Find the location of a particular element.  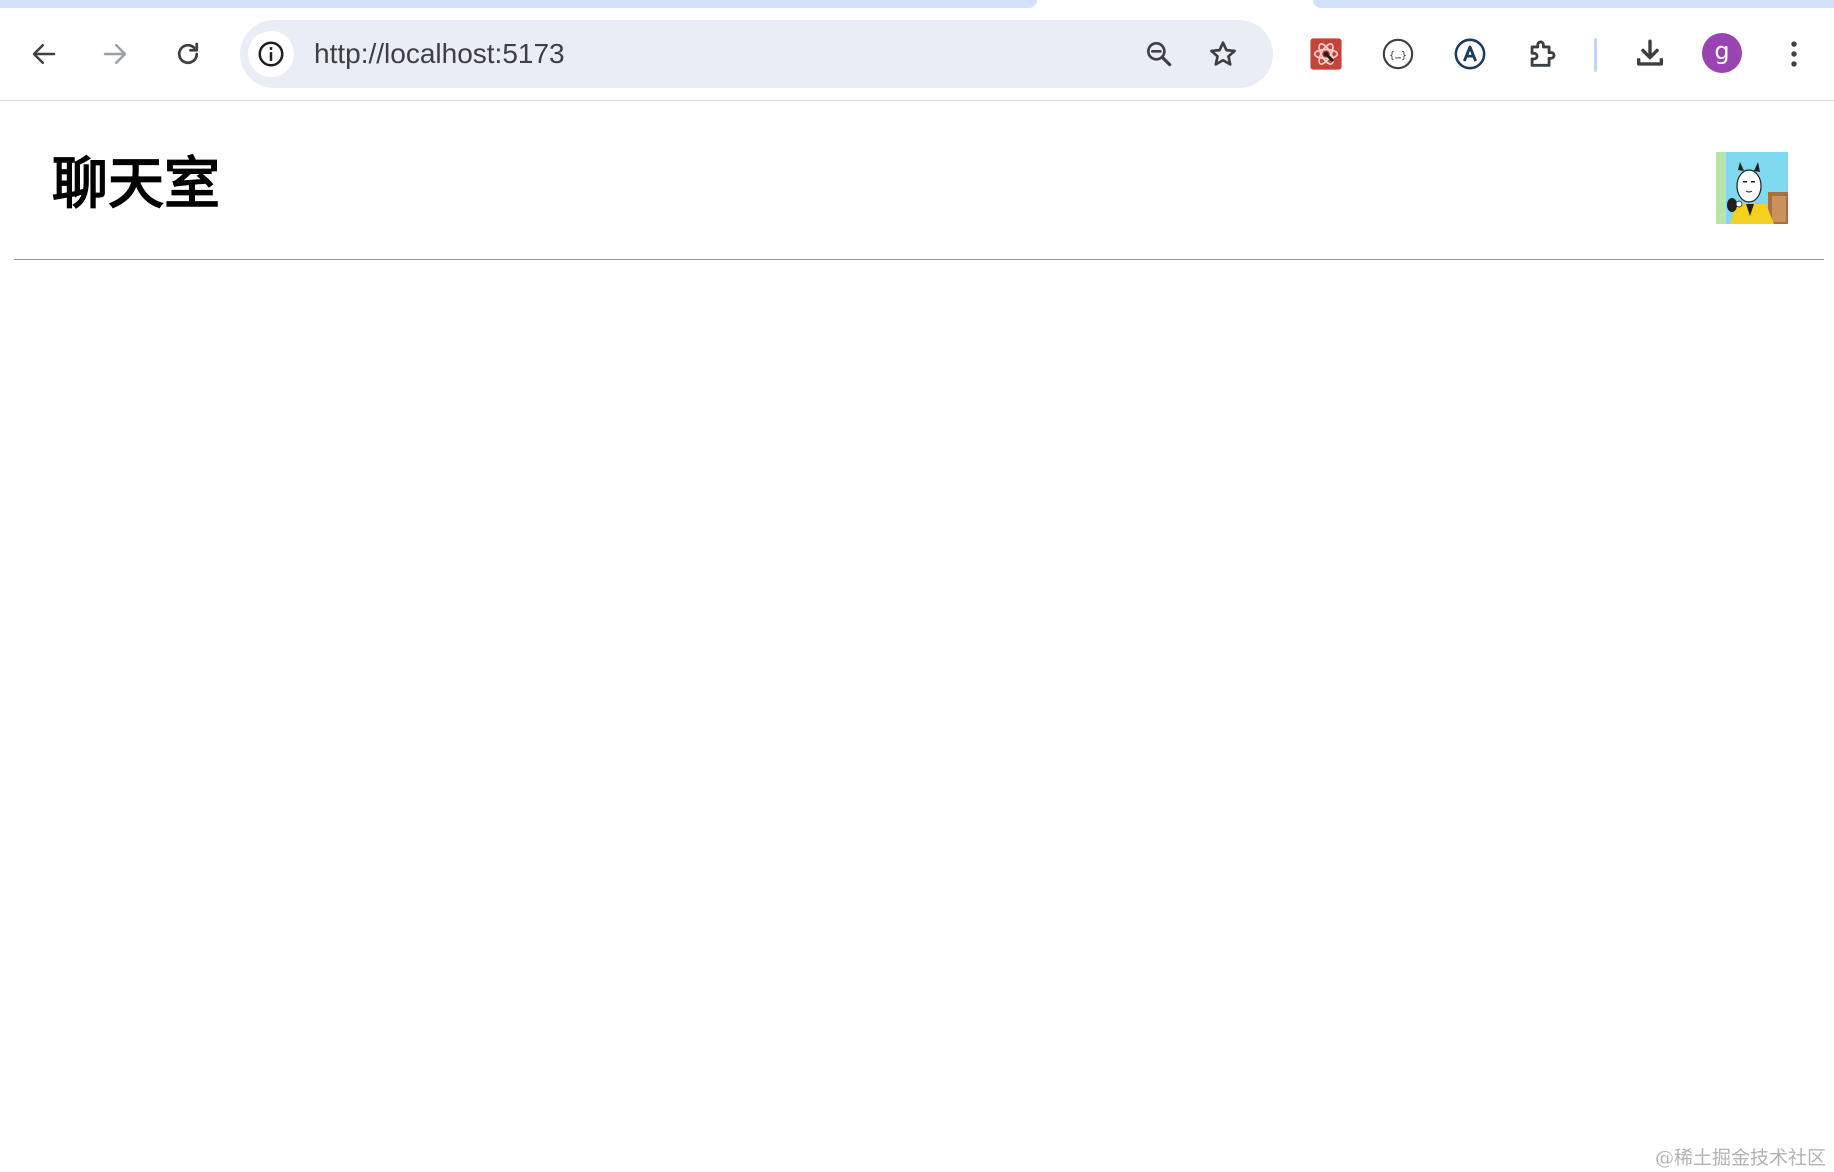

forward-button is located at coordinates (115, 54).